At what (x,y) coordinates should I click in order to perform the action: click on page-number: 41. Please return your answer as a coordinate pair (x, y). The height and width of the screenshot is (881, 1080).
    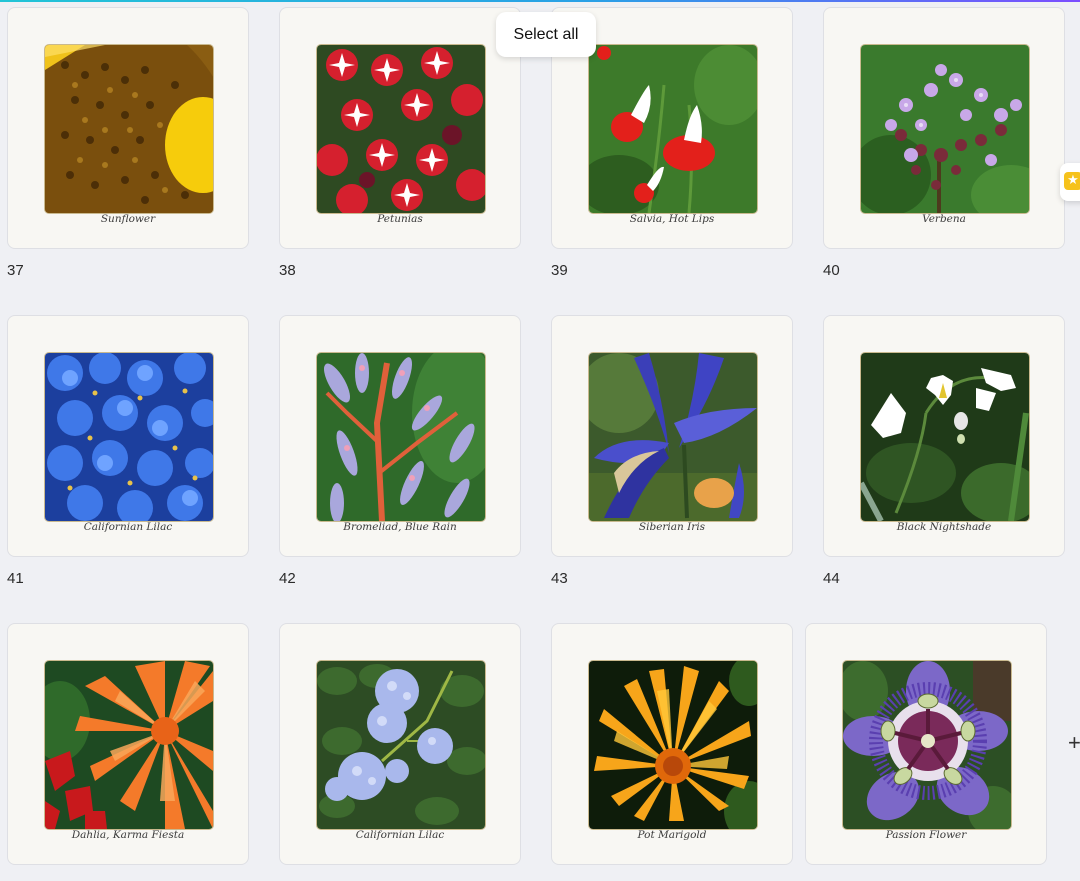
    Looking at the image, I should click on (15, 578).